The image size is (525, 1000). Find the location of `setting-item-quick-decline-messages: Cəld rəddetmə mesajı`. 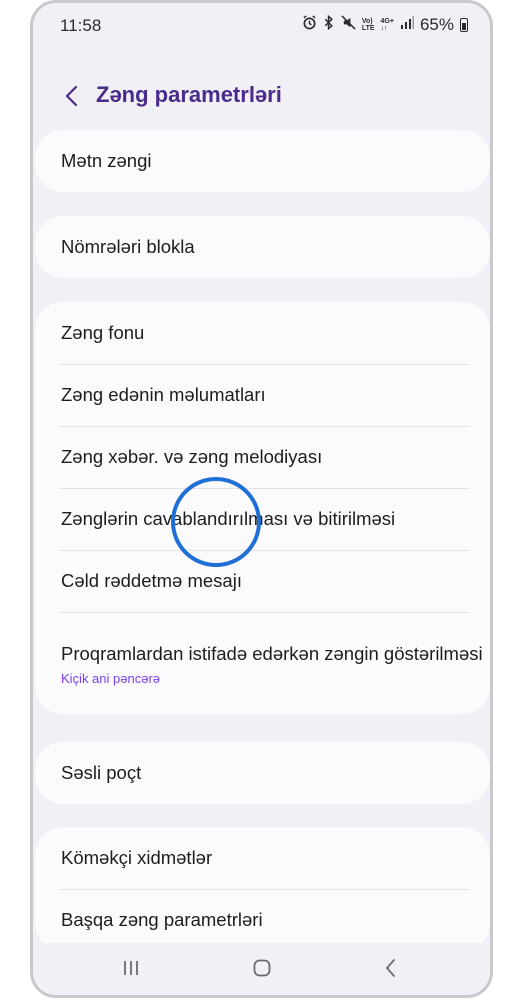

setting-item-quick-decline-messages: Cəld rəddetmə mesajı is located at coordinates (262, 581).